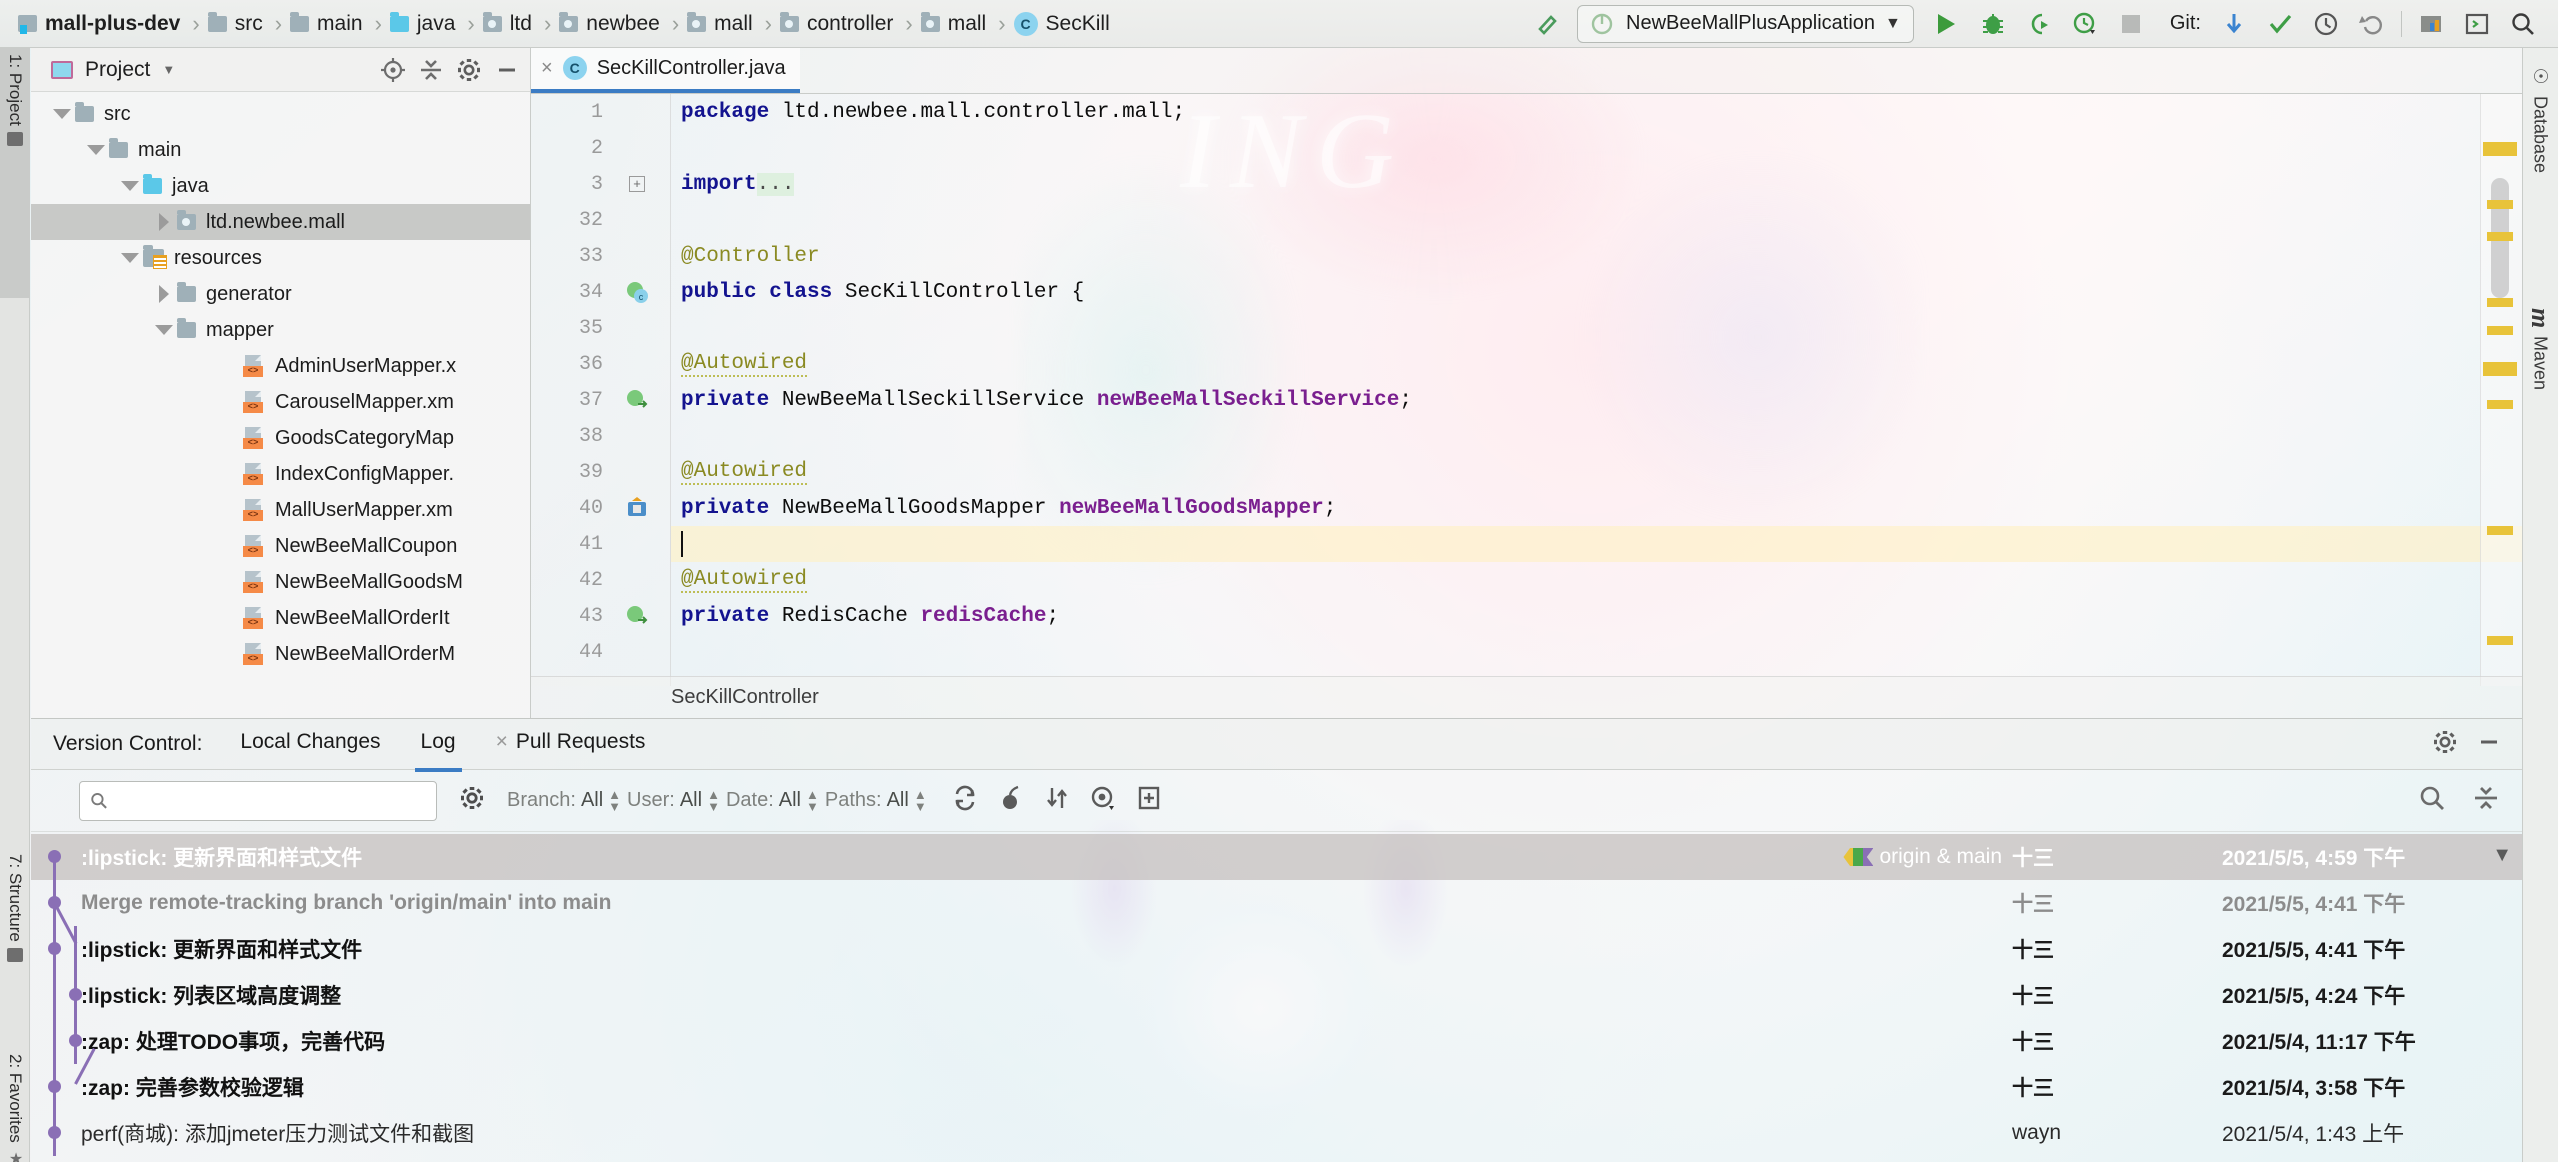 The height and width of the screenshot is (1162, 2558). I want to click on filter-branch: Branch: All ▲ ▼, so click(564, 800).